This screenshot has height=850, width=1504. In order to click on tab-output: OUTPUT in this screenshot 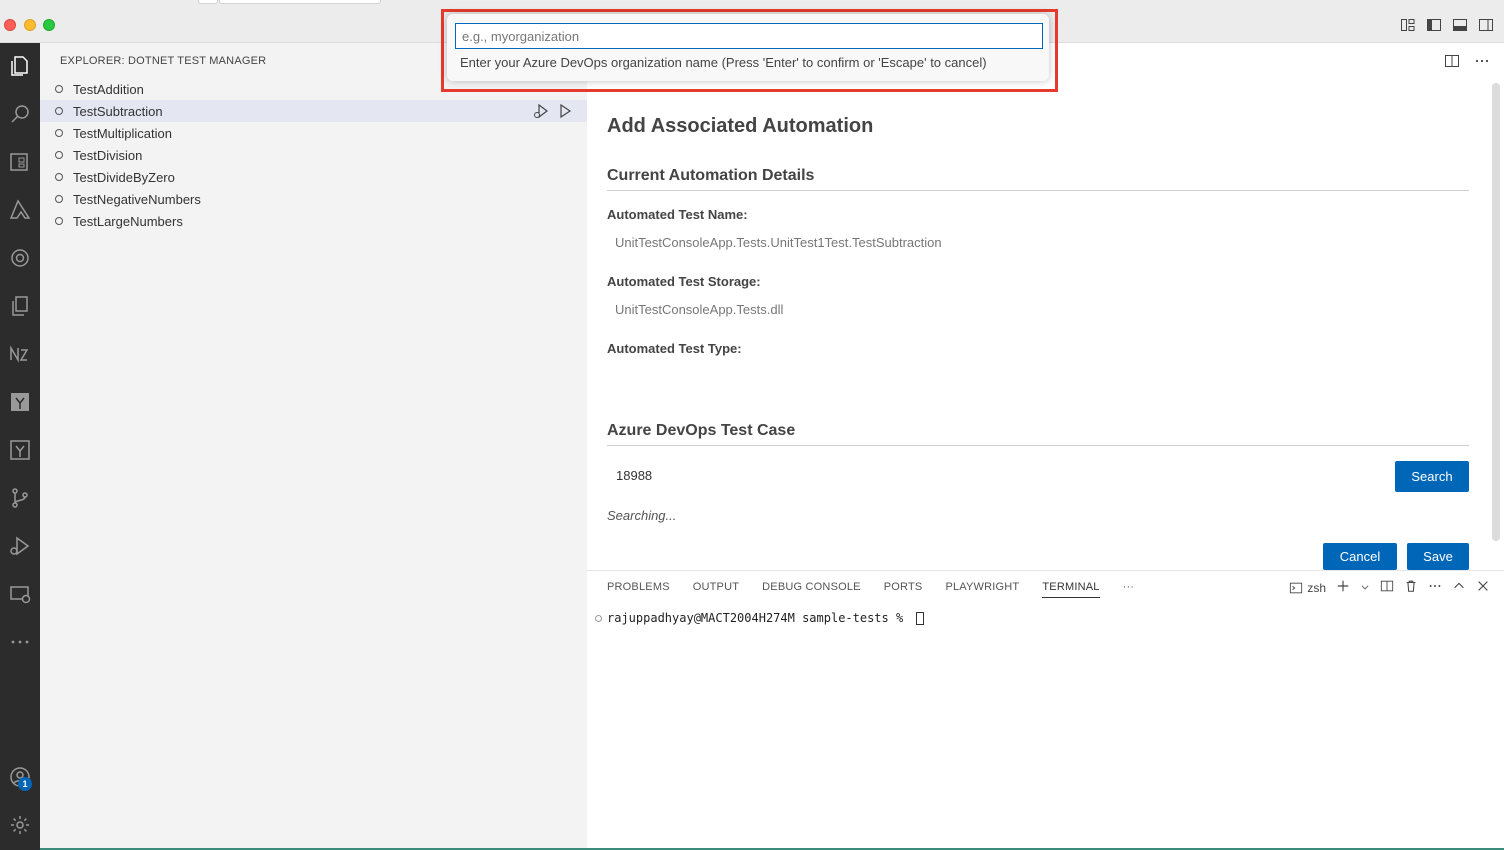, I will do `click(716, 589)`.